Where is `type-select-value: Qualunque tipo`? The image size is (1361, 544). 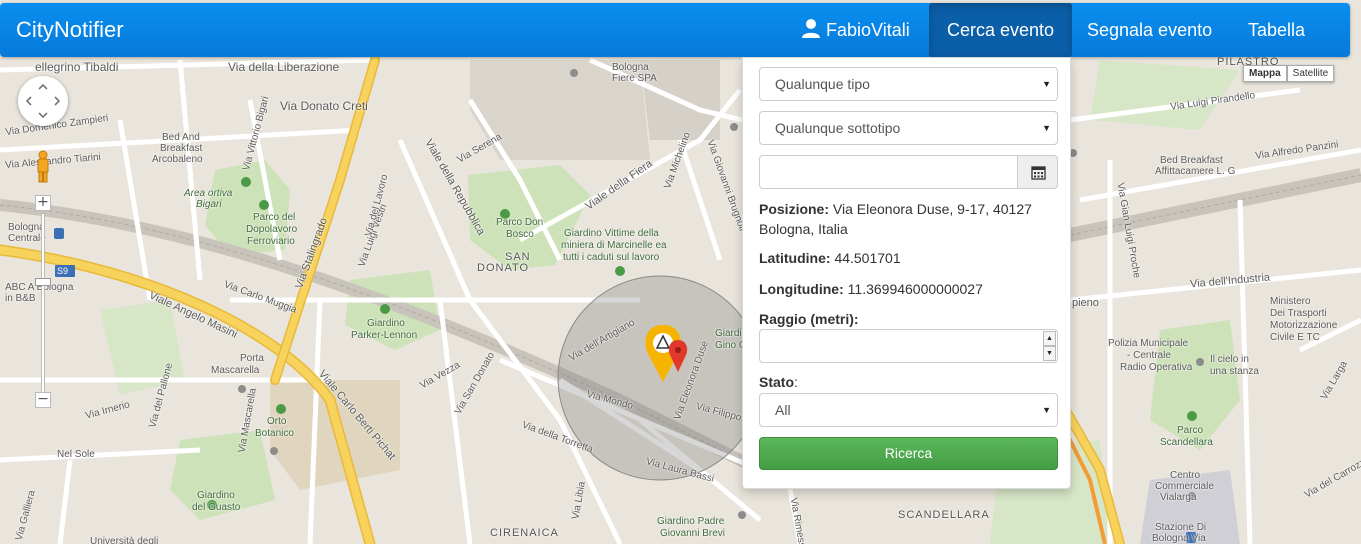 type-select-value: Qualunque tipo is located at coordinates (822, 84).